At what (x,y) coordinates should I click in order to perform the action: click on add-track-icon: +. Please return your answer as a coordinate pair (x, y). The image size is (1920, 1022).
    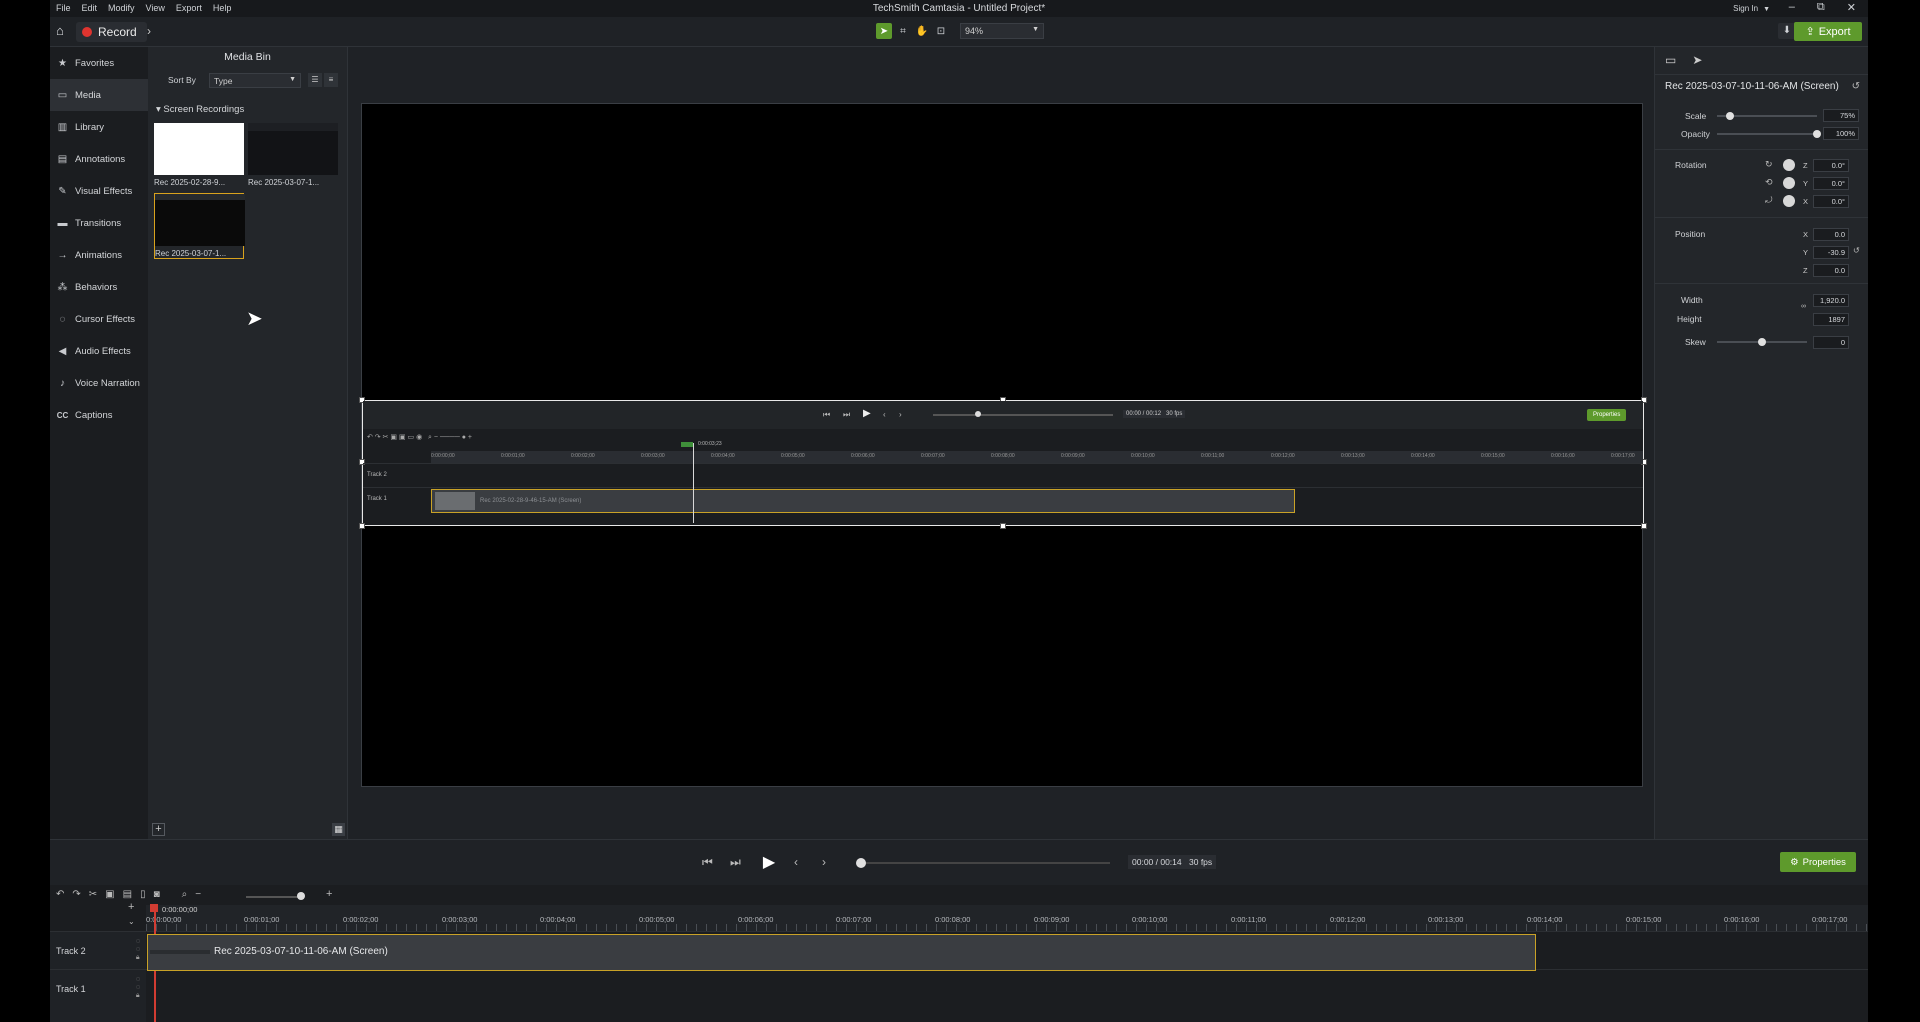
    Looking at the image, I should click on (131, 907).